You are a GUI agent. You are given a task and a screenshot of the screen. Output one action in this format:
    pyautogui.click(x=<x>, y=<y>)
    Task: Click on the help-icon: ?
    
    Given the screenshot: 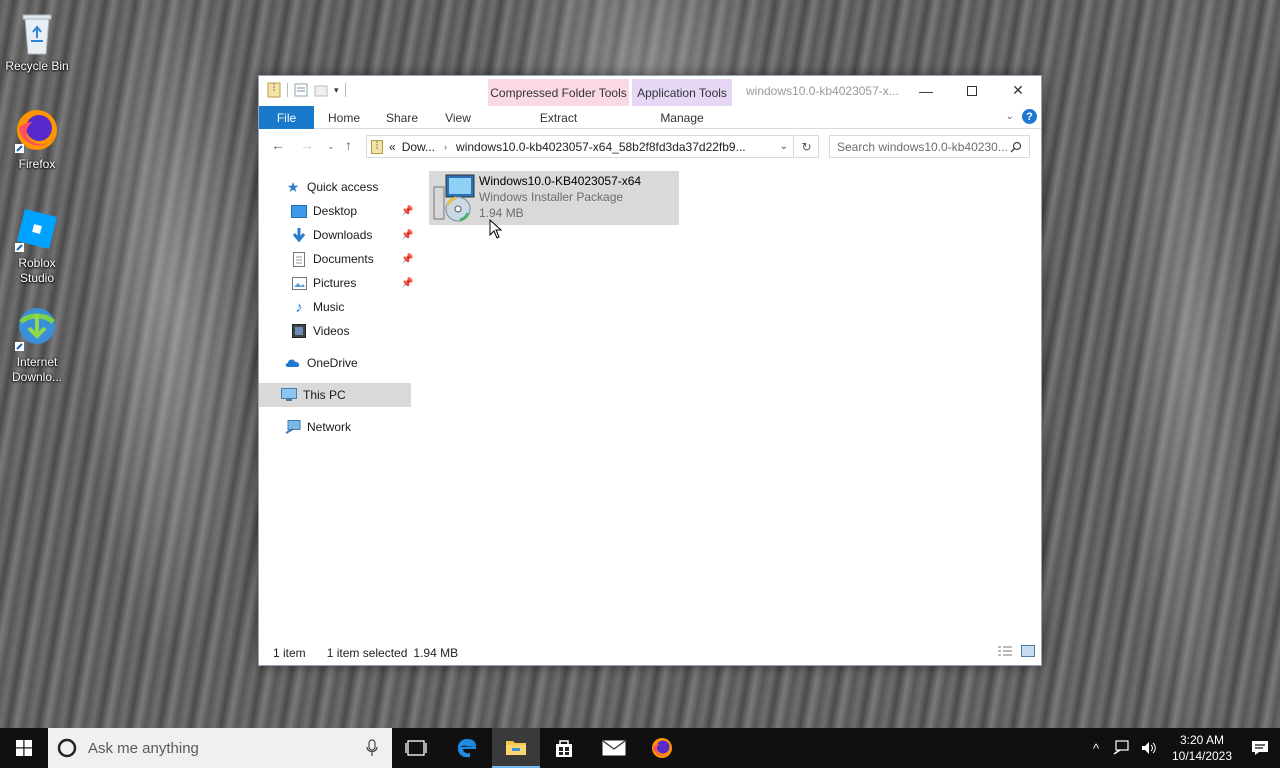 What is the action you would take?
    pyautogui.click(x=1029, y=116)
    